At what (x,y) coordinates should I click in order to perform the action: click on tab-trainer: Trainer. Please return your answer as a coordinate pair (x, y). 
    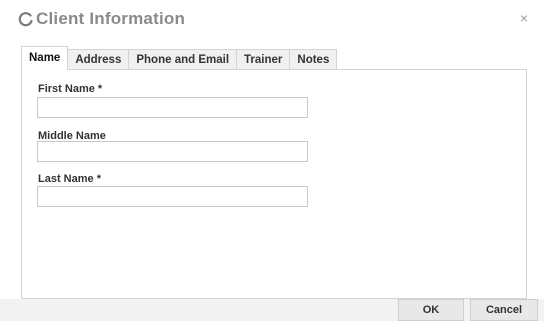
    Looking at the image, I should click on (263, 59).